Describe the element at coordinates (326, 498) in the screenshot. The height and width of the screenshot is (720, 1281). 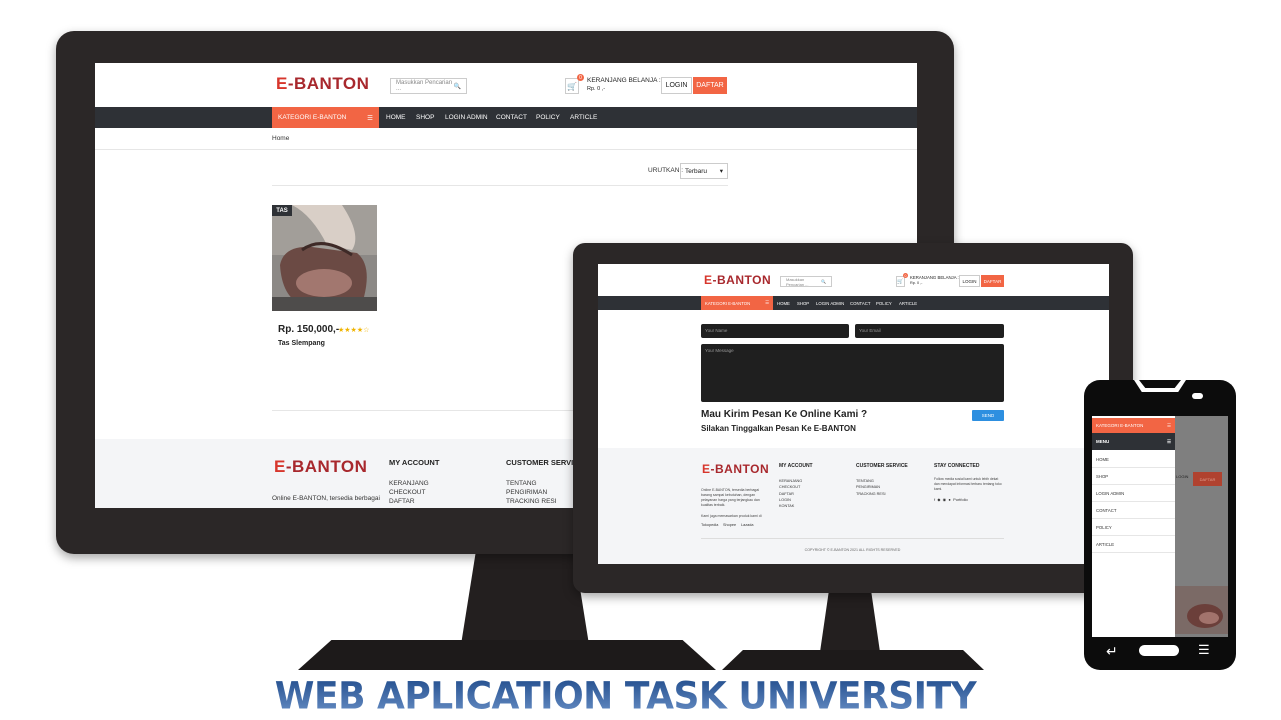
I see `footer-about: Online E-BANTON, tersedia berbagai` at that location.